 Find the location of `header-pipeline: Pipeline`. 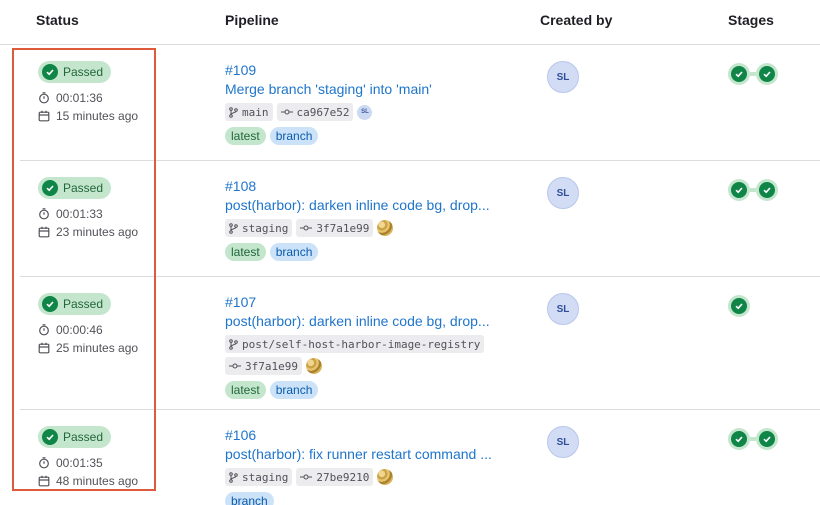

header-pipeline: Pipeline is located at coordinates (252, 20).